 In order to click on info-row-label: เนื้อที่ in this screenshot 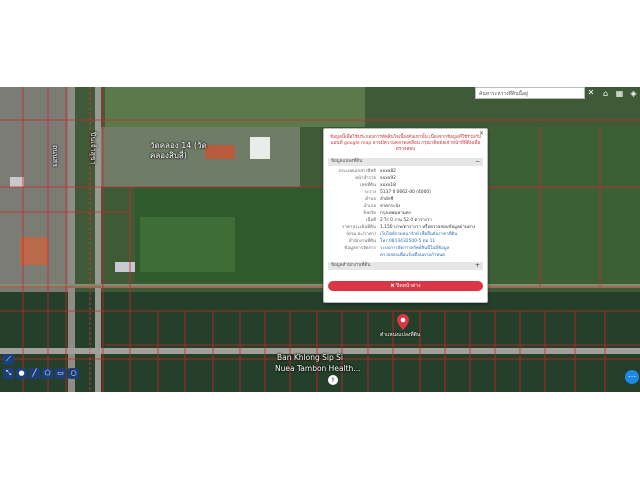, I will do `click(370, 220)`.